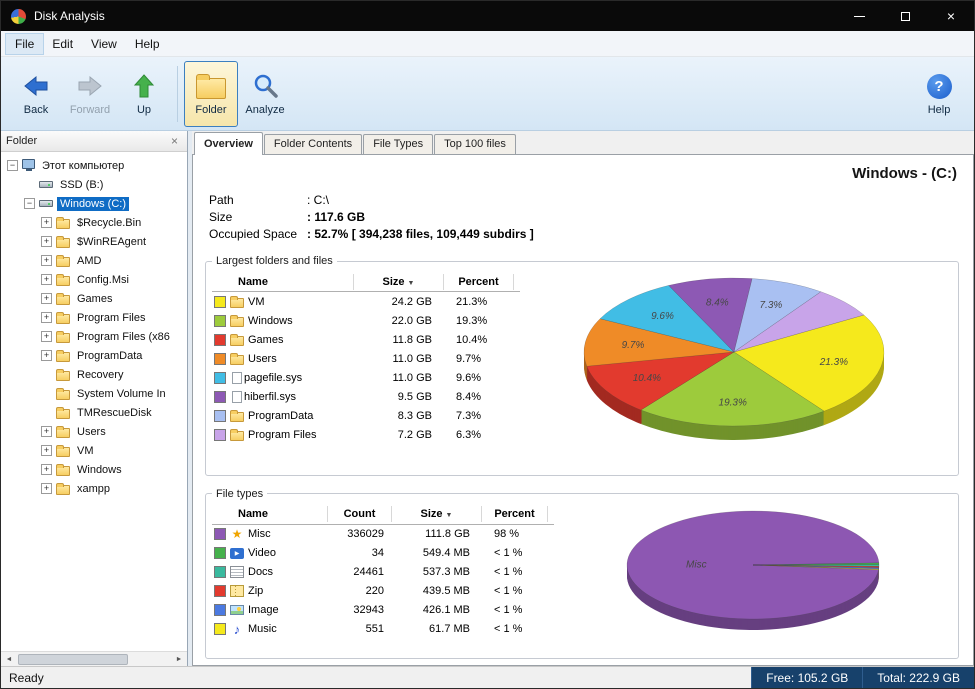 Image resolution: width=975 pixels, height=689 pixels. What do you see at coordinates (22, 141) in the screenshot?
I see `sidebar-title: Folder` at bounding box center [22, 141].